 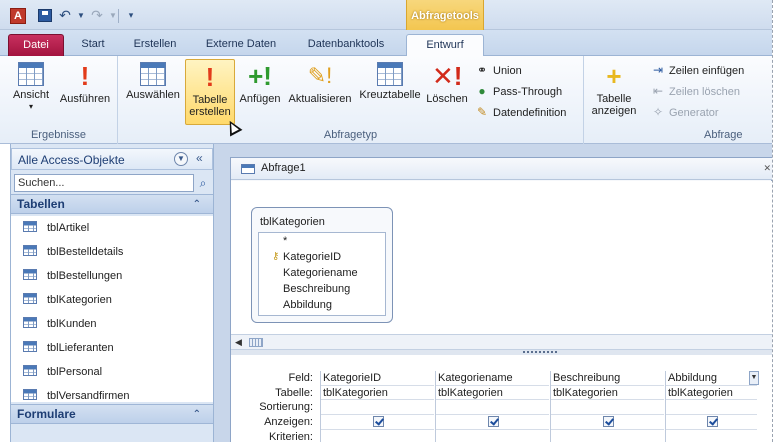 What do you see at coordinates (492, 378) in the screenshot?
I see `field-cell: Kategoriename` at bounding box center [492, 378].